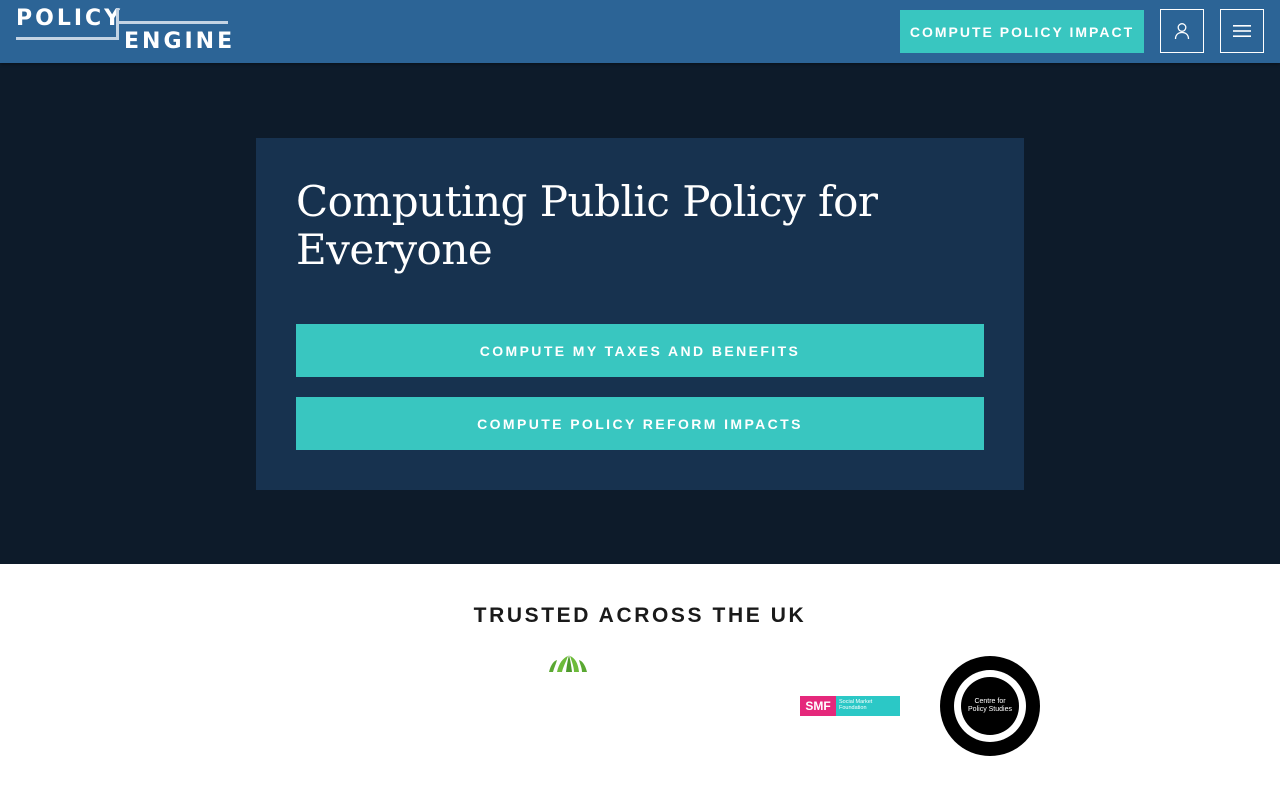  I want to click on green-leaf-logo, so click(568, 663).